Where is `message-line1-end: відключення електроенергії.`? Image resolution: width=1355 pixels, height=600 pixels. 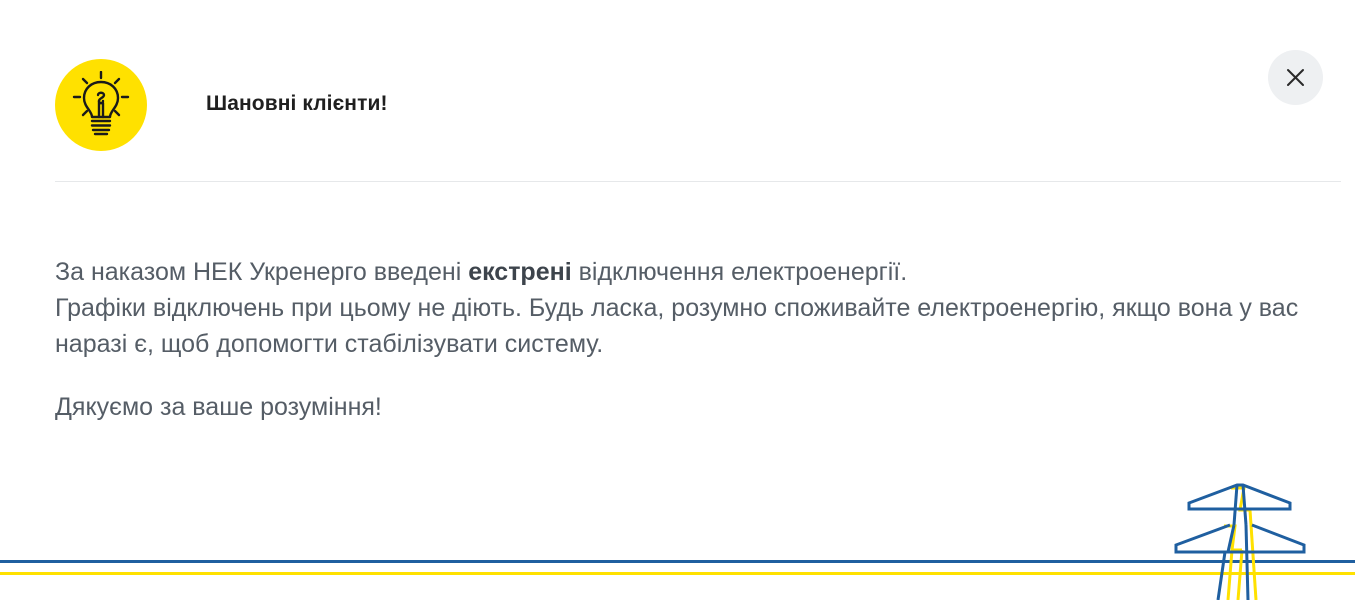
message-line1-end: відключення електроенергії. is located at coordinates (739, 272).